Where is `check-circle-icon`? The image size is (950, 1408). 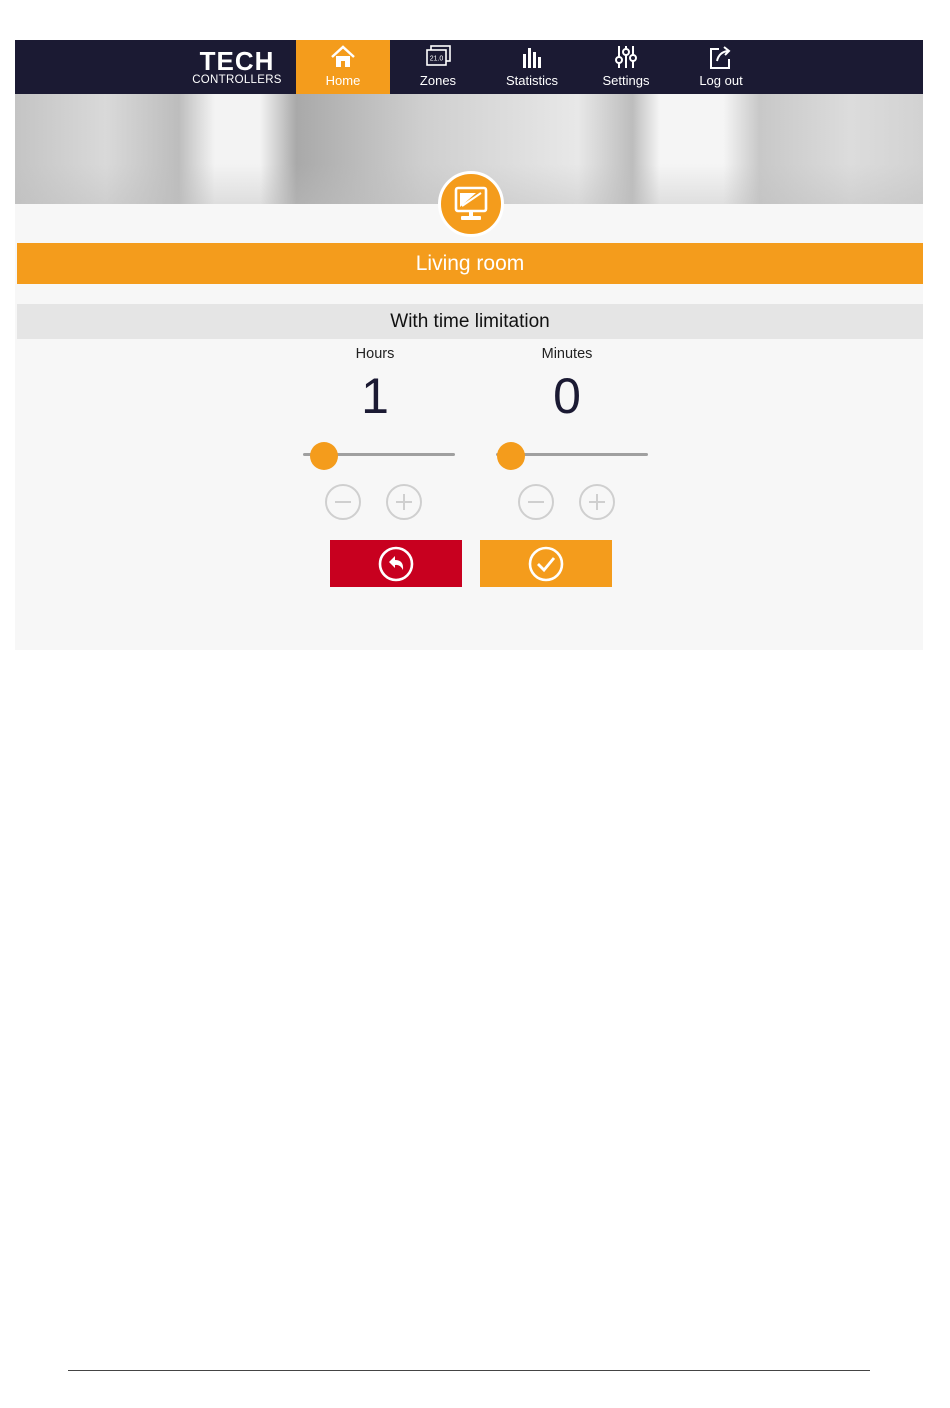
check-circle-icon is located at coordinates (546, 564).